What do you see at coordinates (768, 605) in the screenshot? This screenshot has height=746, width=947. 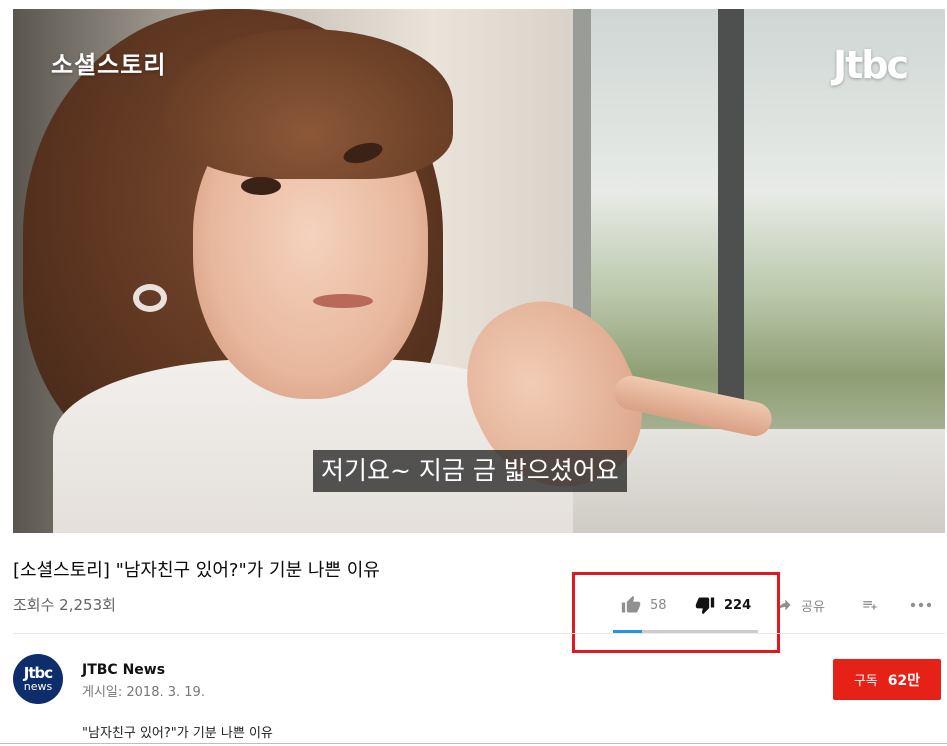 I see `video-actions: 58 224 공유` at bounding box center [768, 605].